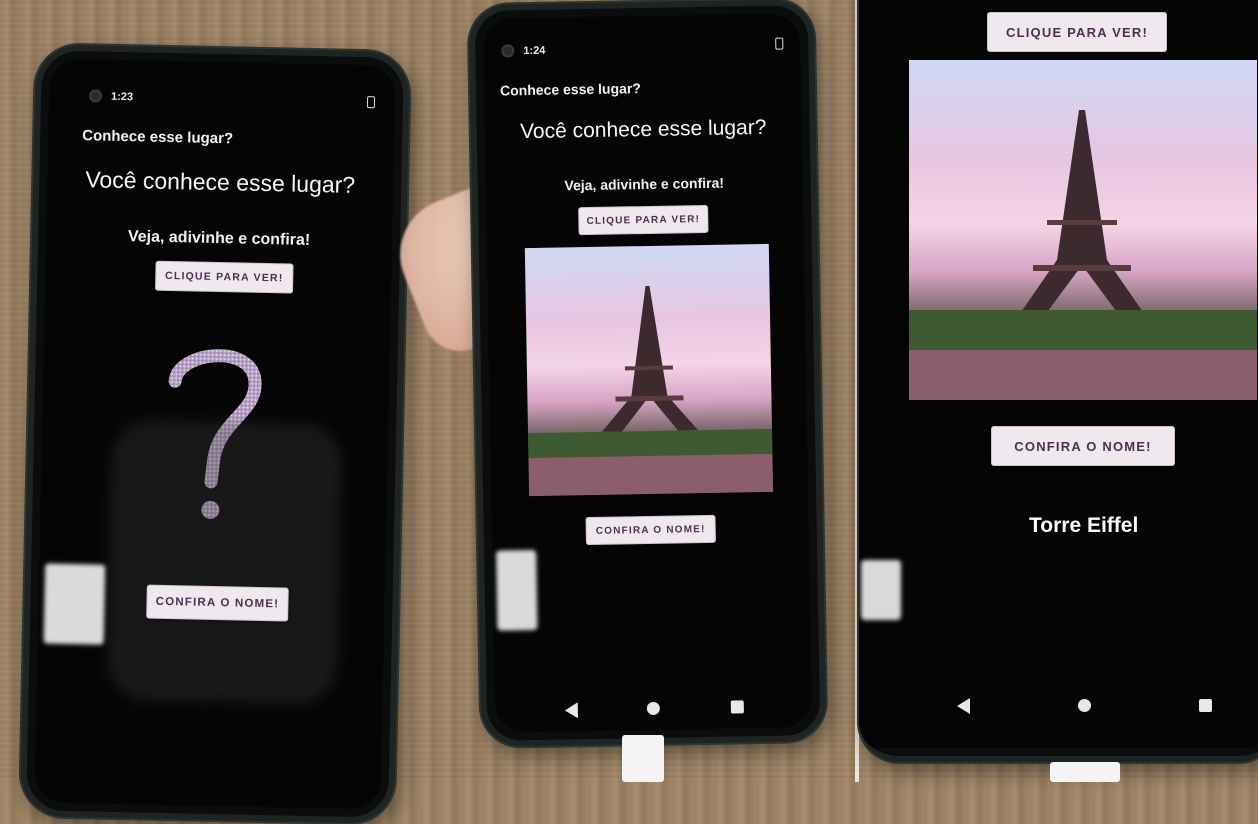 The width and height of the screenshot is (1258, 824). I want to click on screen-reflection, so click(224, 562).